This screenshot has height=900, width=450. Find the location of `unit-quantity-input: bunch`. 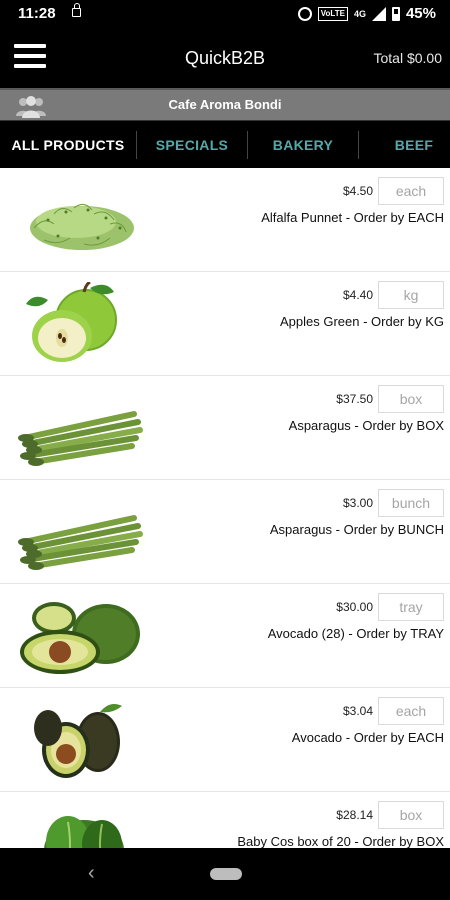

unit-quantity-input: bunch is located at coordinates (411, 503).